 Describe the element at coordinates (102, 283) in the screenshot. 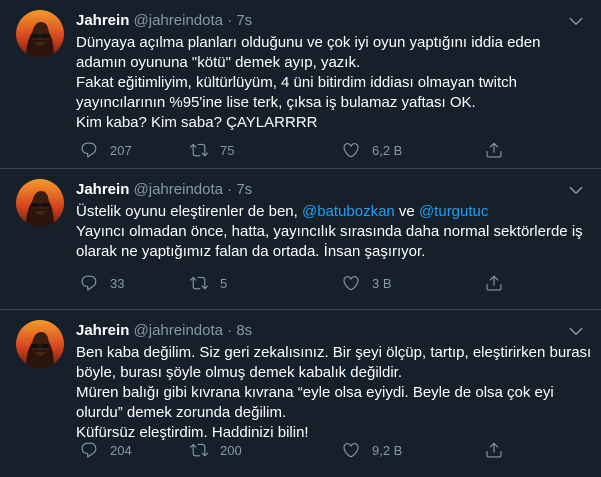

I see `reply-button: 33` at that location.